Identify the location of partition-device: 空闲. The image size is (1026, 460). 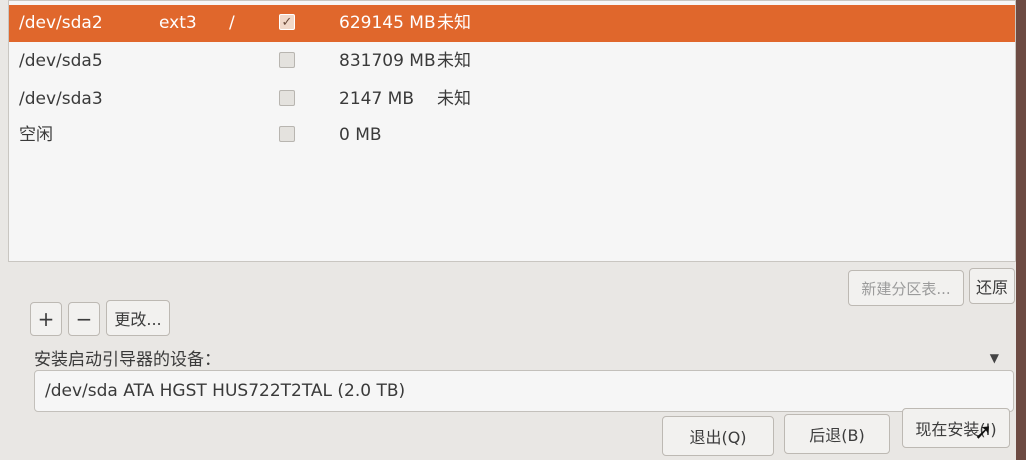
(36, 135).